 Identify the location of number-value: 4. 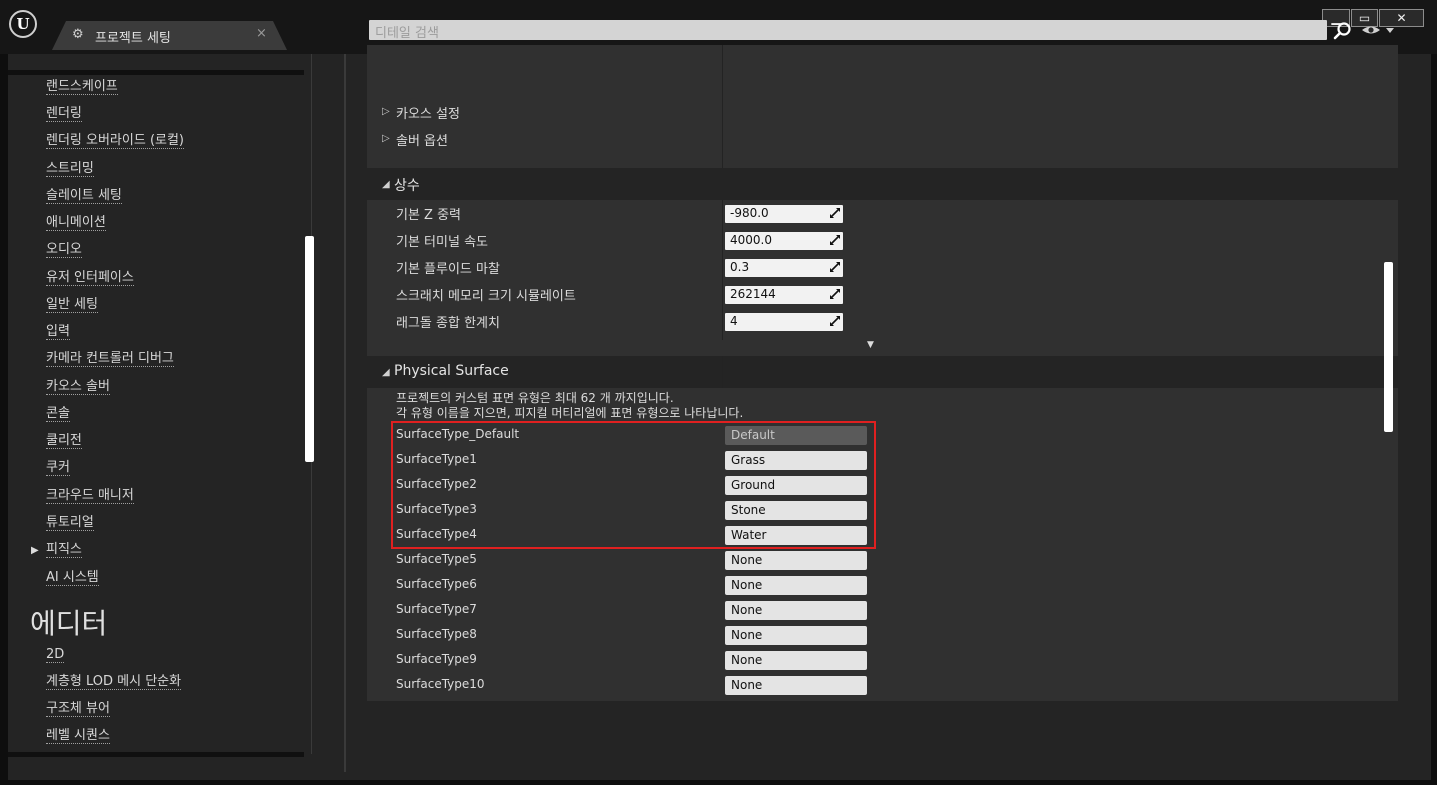
(734, 321).